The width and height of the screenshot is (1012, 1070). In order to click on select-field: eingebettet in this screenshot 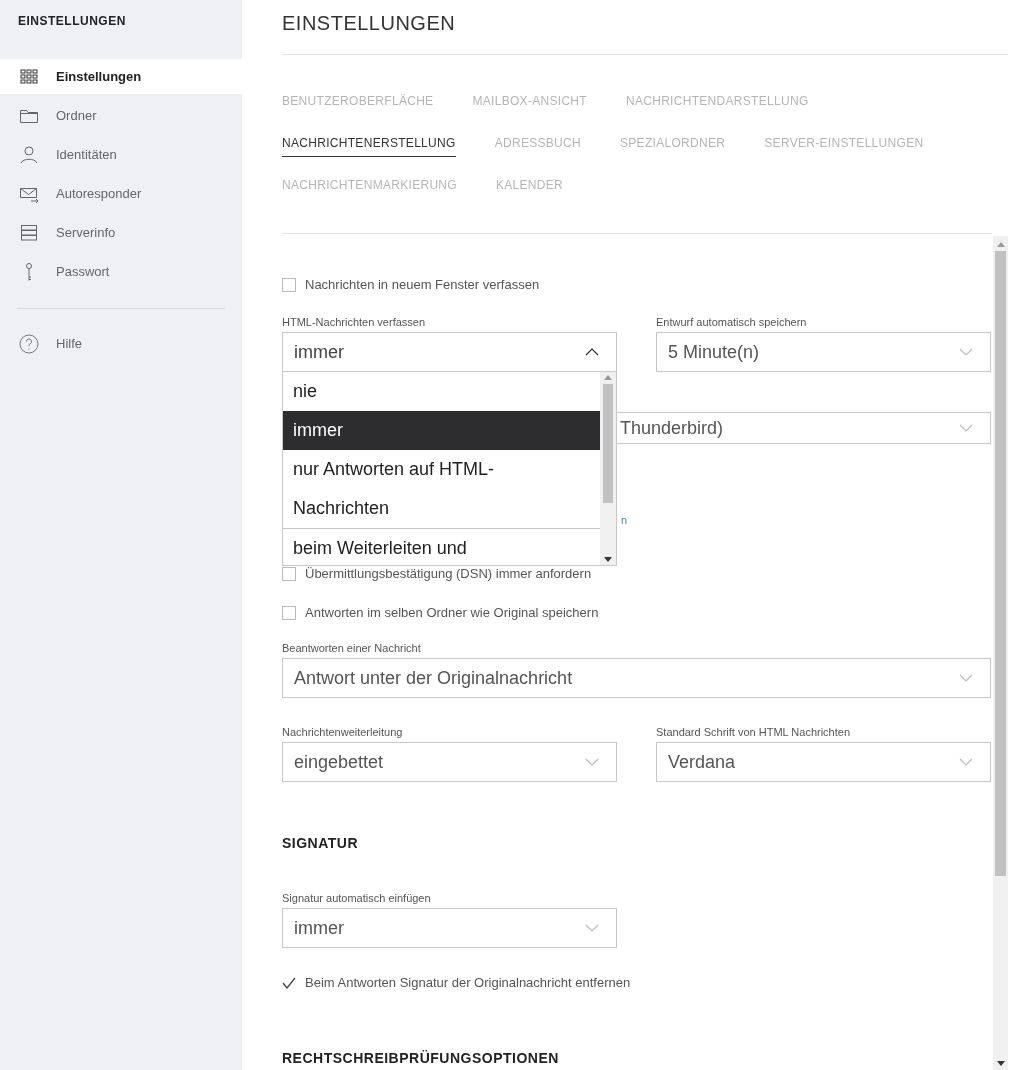, I will do `click(449, 762)`.